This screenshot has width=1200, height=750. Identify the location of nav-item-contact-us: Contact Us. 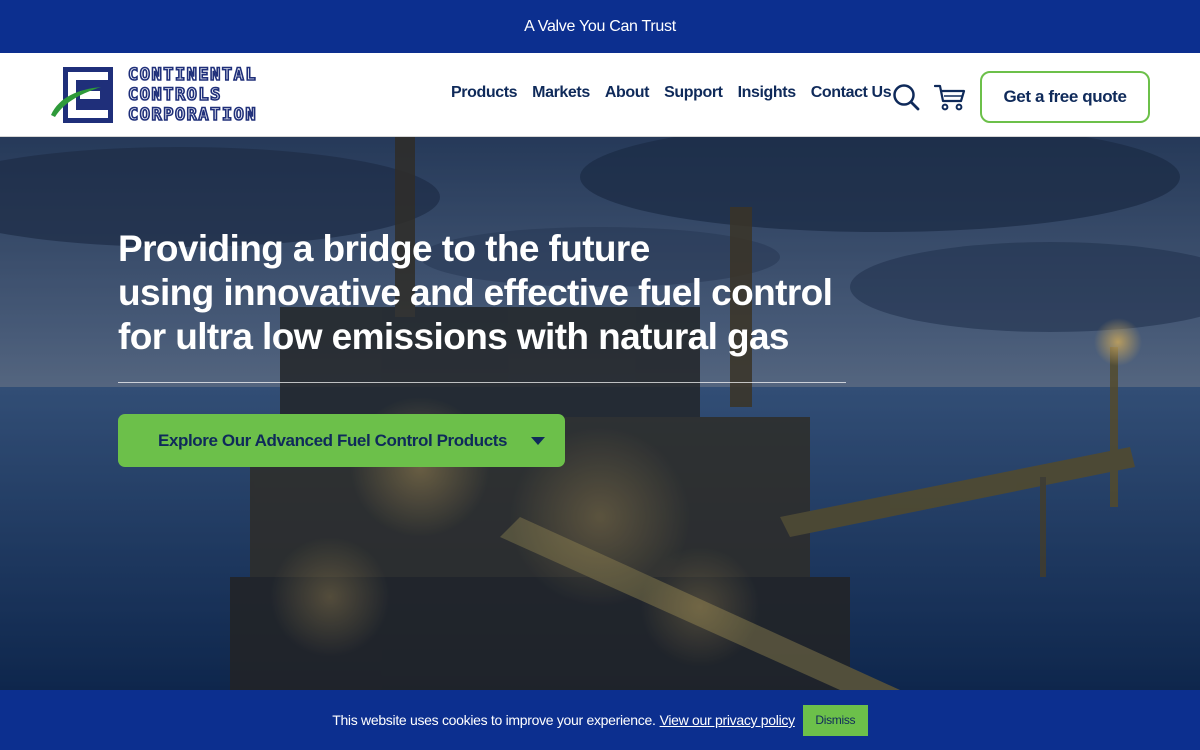
(851, 93).